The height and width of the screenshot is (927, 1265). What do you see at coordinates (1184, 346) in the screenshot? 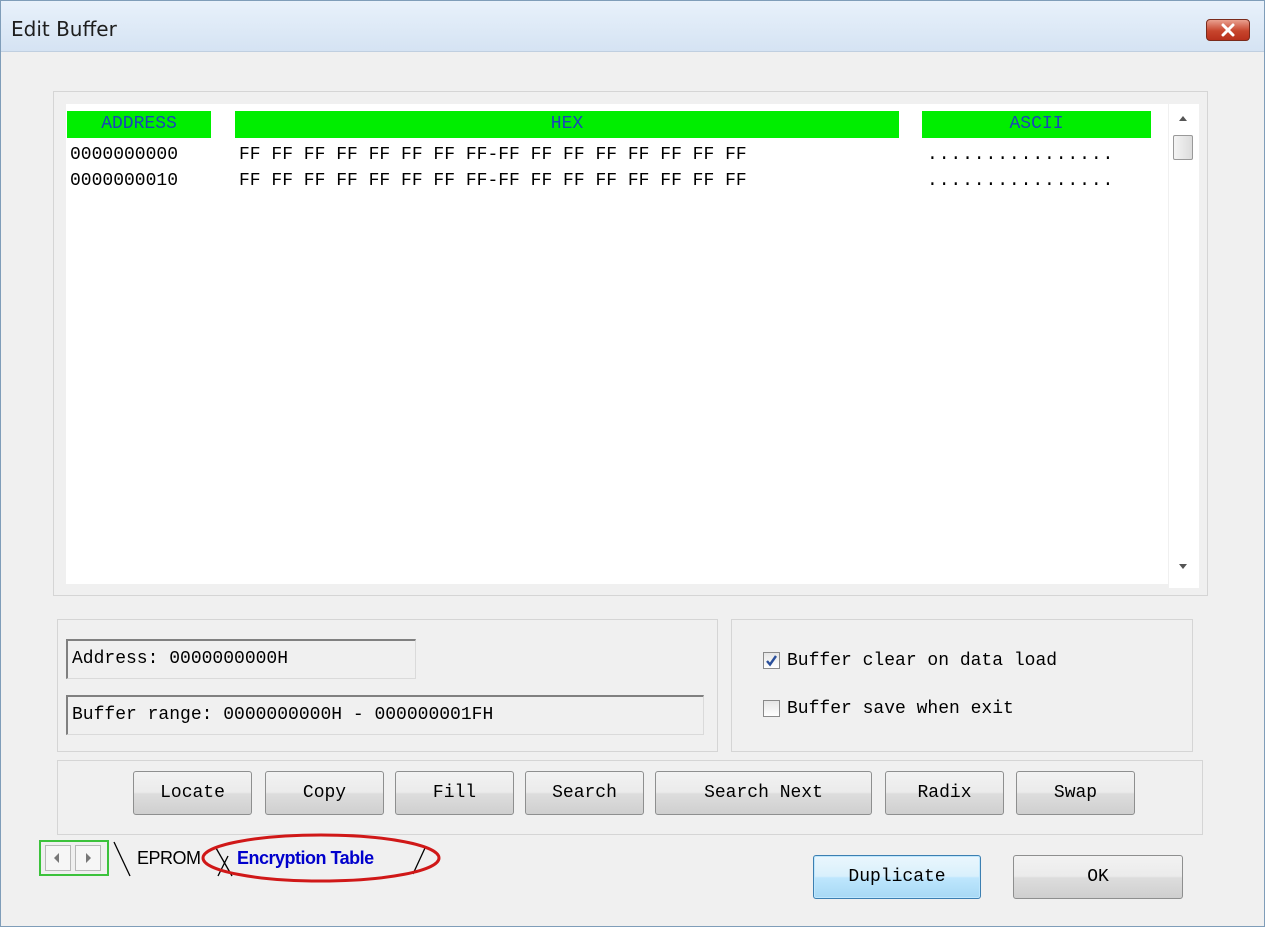
I see `vertical-scrollbar` at bounding box center [1184, 346].